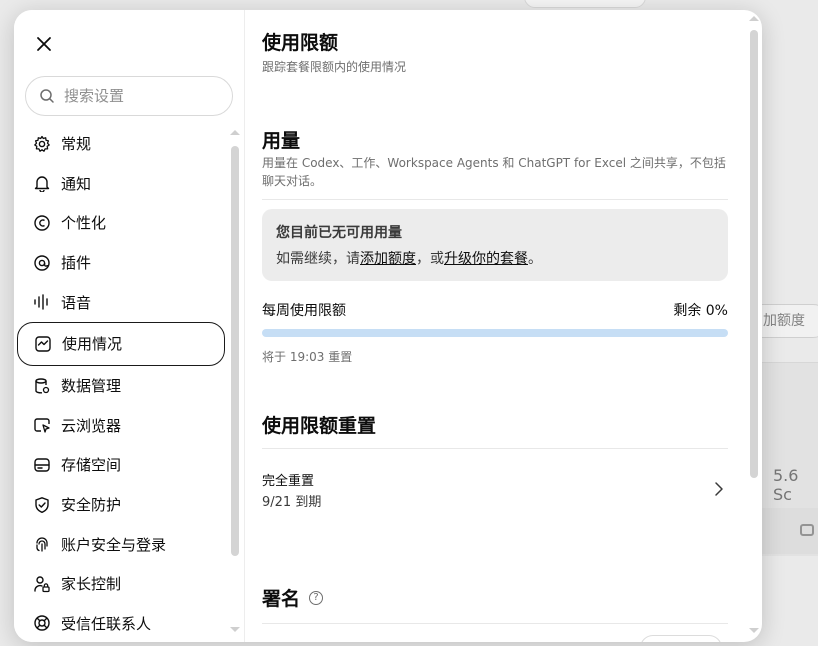 This screenshot has height=646, width=818. I want to click on usage-icon, so click(43, 344).